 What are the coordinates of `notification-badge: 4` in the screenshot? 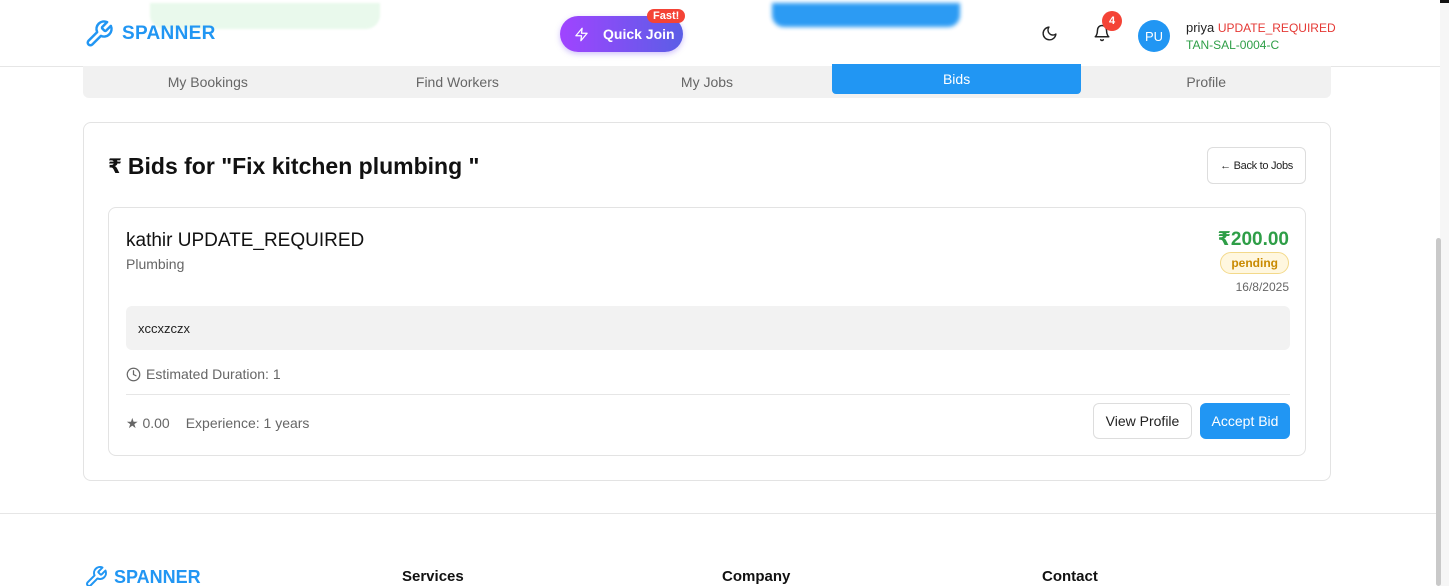 It's located at (1112, 21).